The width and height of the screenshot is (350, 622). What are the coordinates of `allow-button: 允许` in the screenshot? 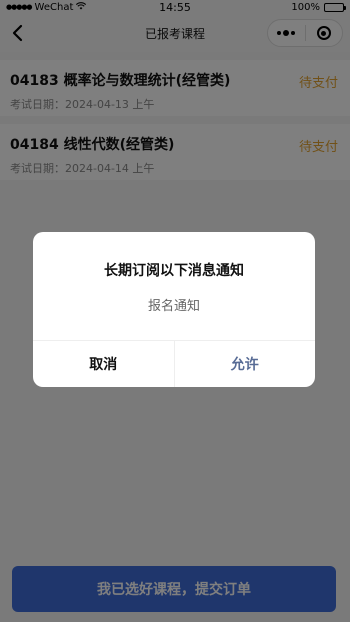 It's located at (245, 364).